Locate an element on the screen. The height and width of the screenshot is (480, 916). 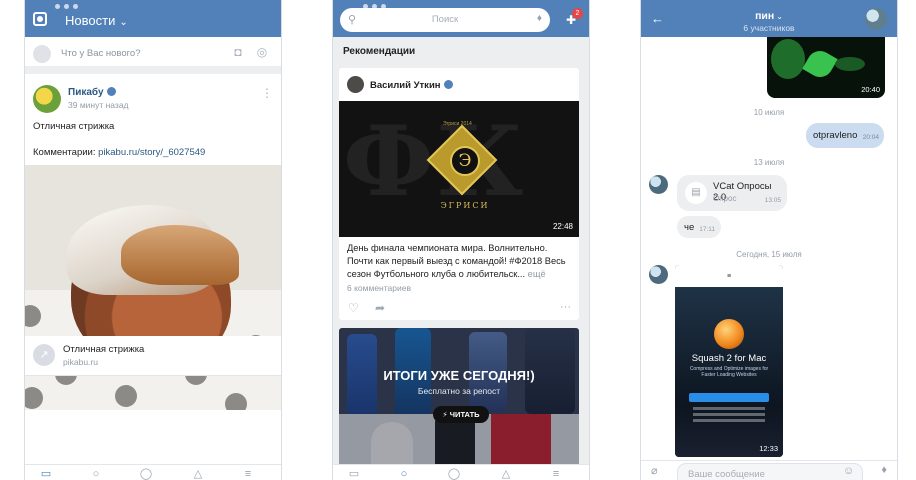
promo-subtitle: Бесплатно за репост is located at coordinates (459, 391).